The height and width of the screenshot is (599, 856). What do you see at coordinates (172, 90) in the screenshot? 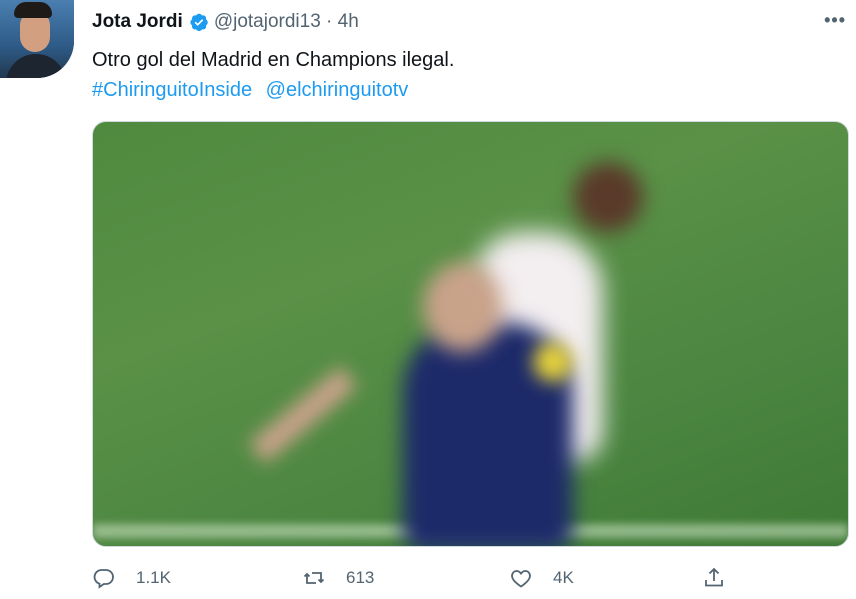
I see `hashtag-link: #ChiringuitoInside` at bounding box center [172, 90].